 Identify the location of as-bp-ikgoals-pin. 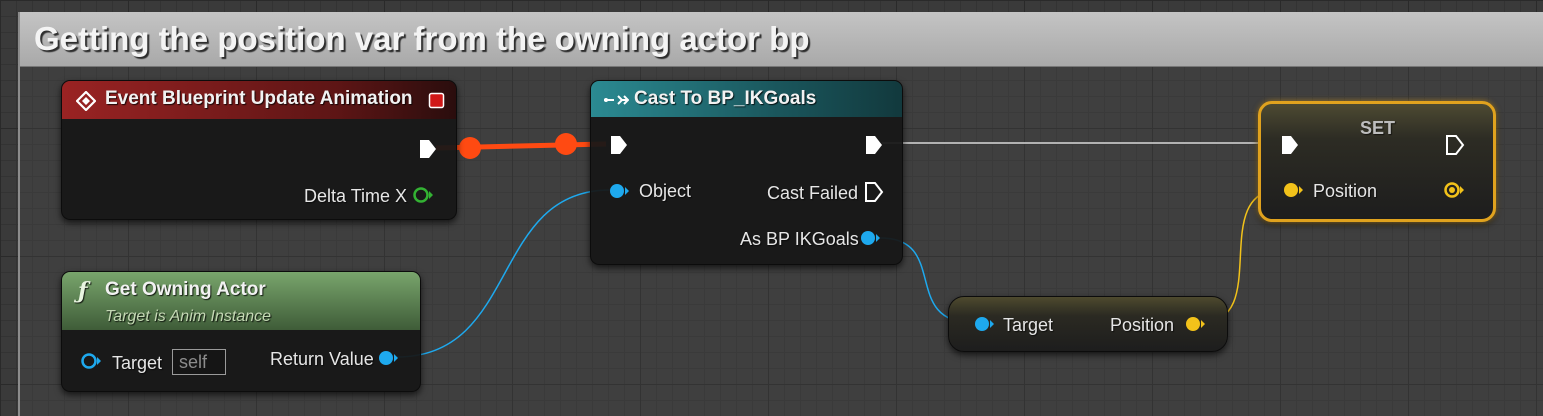
(871, 238).